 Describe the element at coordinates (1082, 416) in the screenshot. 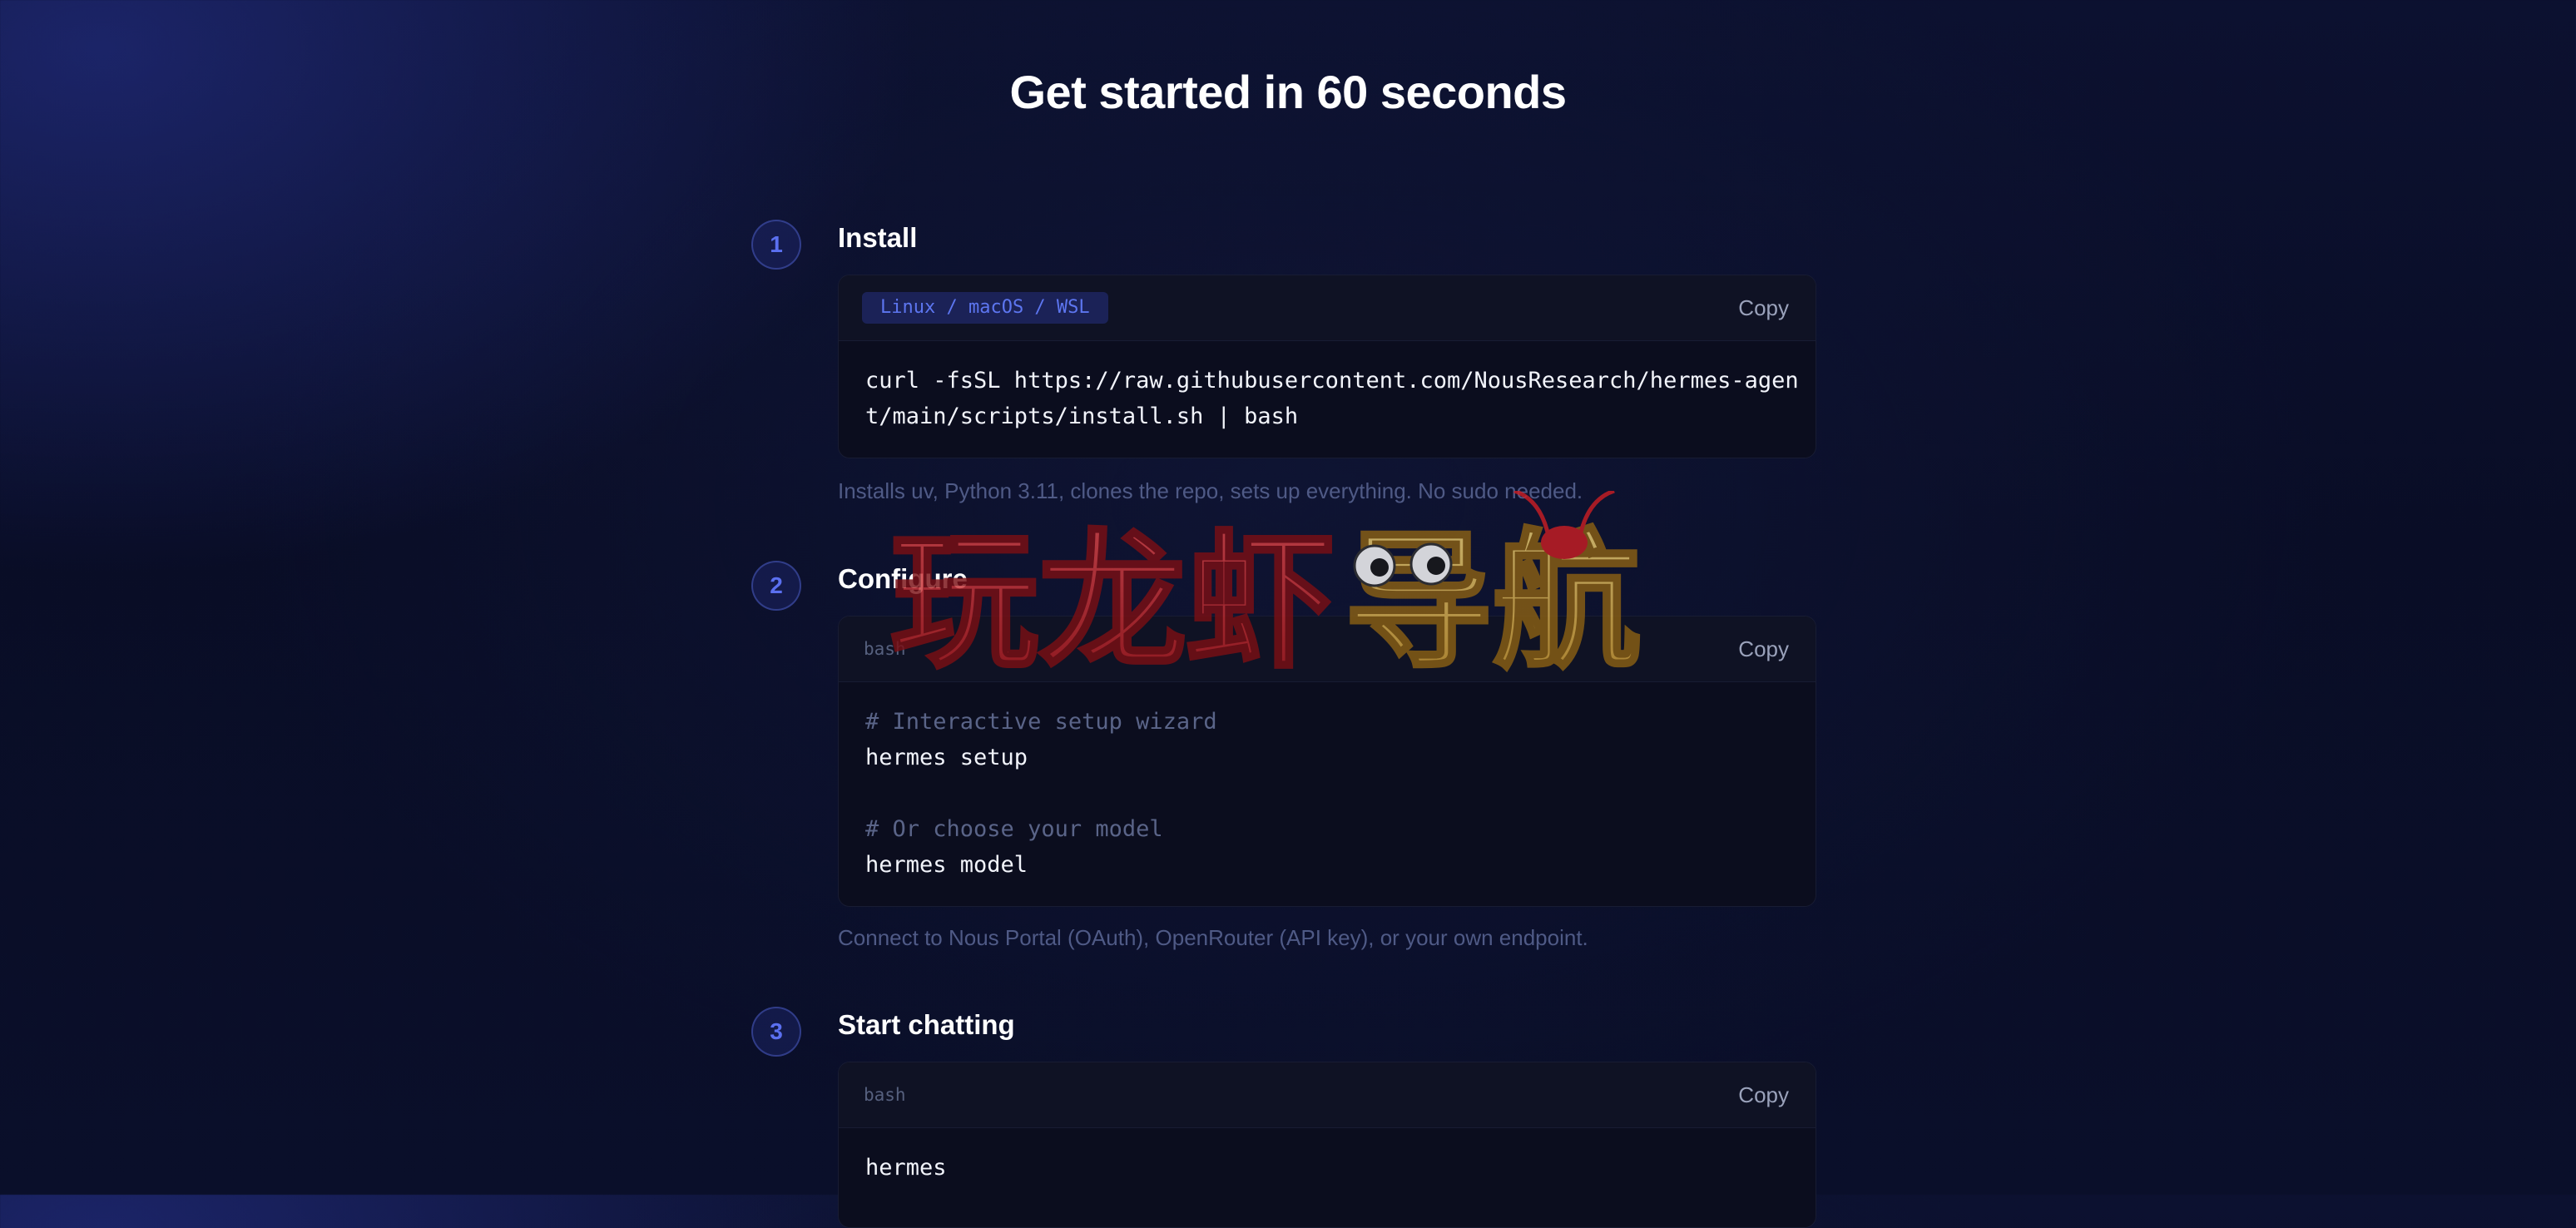

I see `code-line: t/main/scripts/install.sh | bash` at that location.